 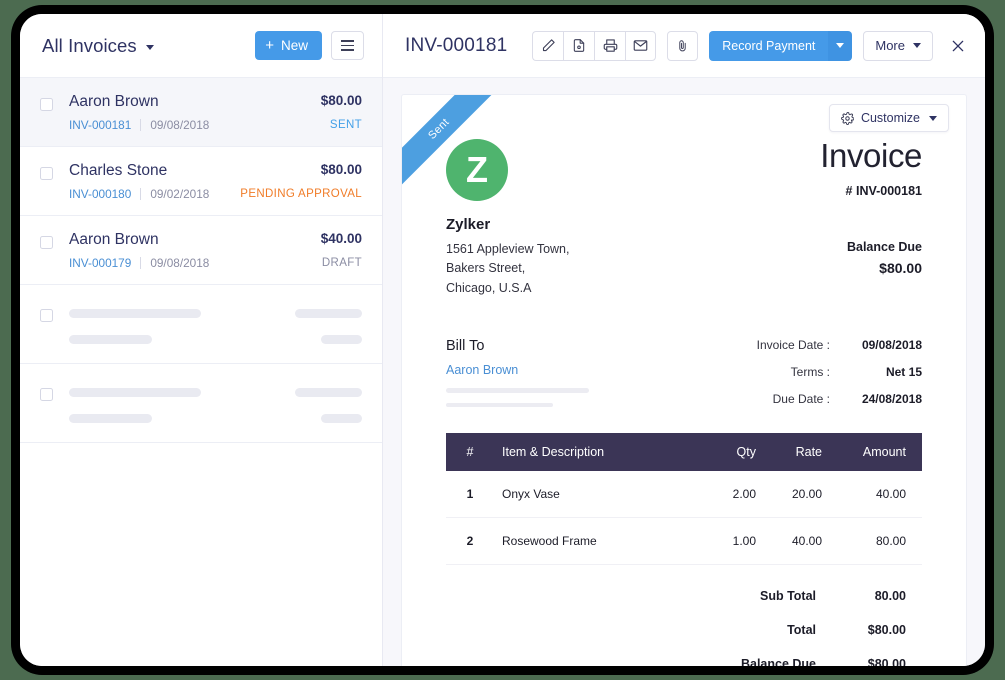 What do you see at coordinates (579, 45) in the screenshot?
I see `pdf-file-icon` at bounding box center [579, 45].